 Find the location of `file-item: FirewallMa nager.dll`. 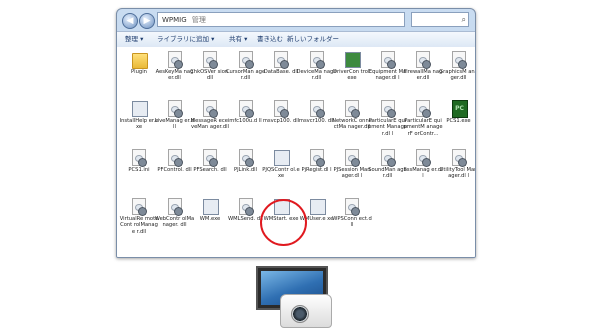

file-item: FirewallMa nager.dll is located at coordinates (423, 66).